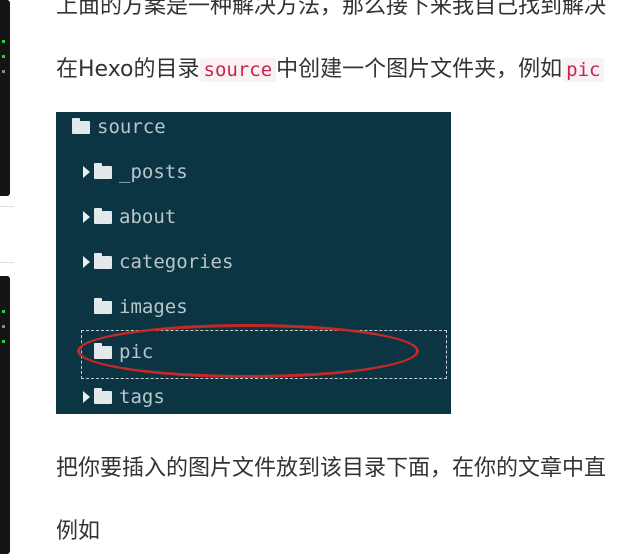  I want to click on tree-item-label: _posts, so click(153, 172).